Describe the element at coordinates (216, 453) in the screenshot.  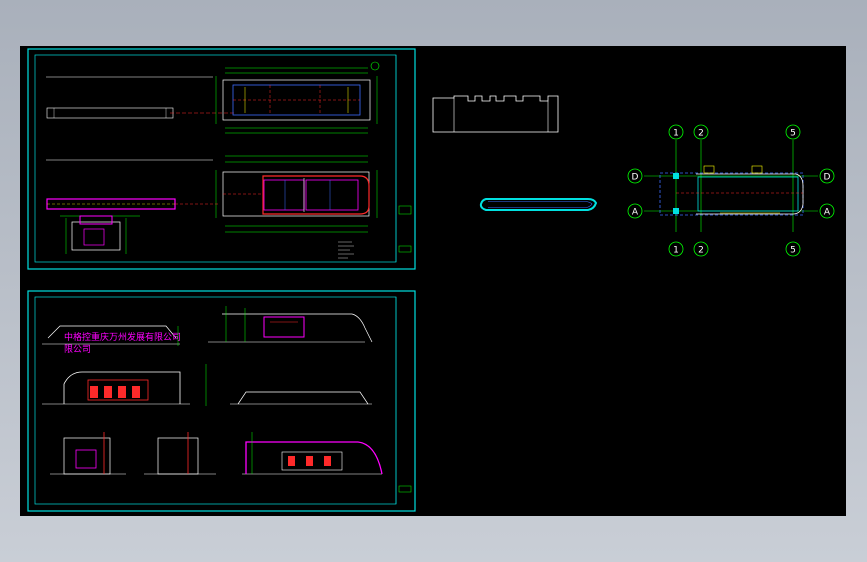
I see `section-elevations` at that location.